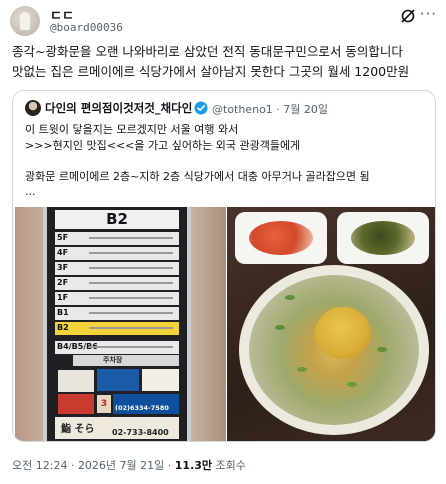 This screenshot has height=484, width=446. What do you see at coordinates (78, 429) in the screenshot?
I see `ad-brand: 鮨 そら` at bounding box center [78, 429].